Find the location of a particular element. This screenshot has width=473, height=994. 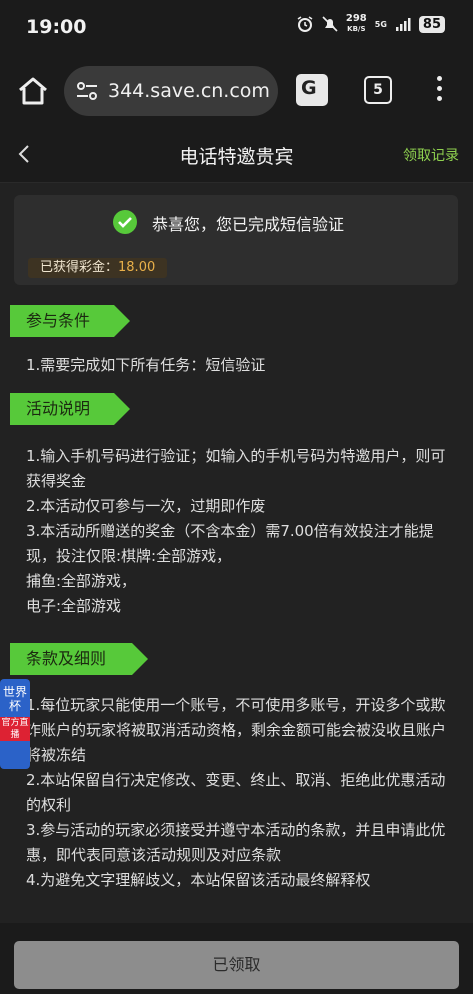

address-bar: 344.save.cn.com is located at coordinates (171, 91).